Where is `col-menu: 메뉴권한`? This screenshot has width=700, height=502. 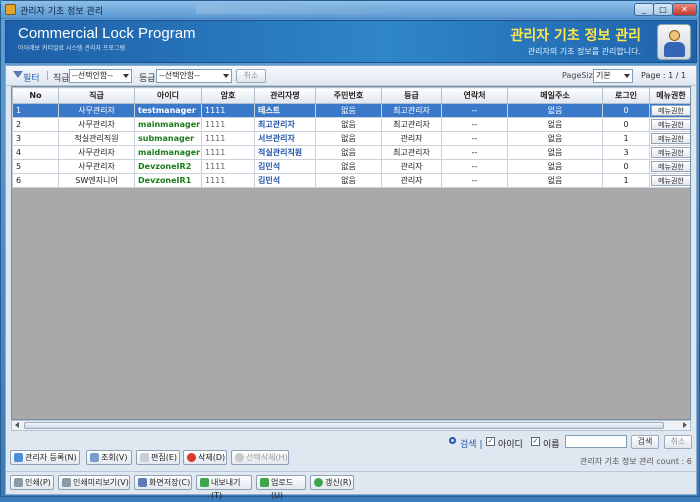 col-menu: 메뉴권한 is located at coordinates (669, 95).